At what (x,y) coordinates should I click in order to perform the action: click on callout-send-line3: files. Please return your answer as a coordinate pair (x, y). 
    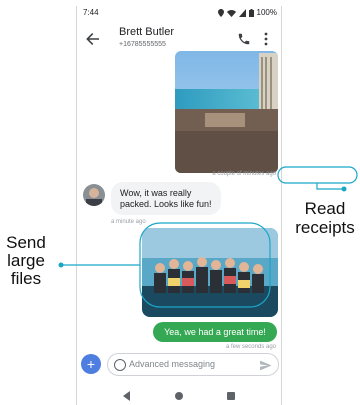
    Looking at the image, I should click on (26, 278).